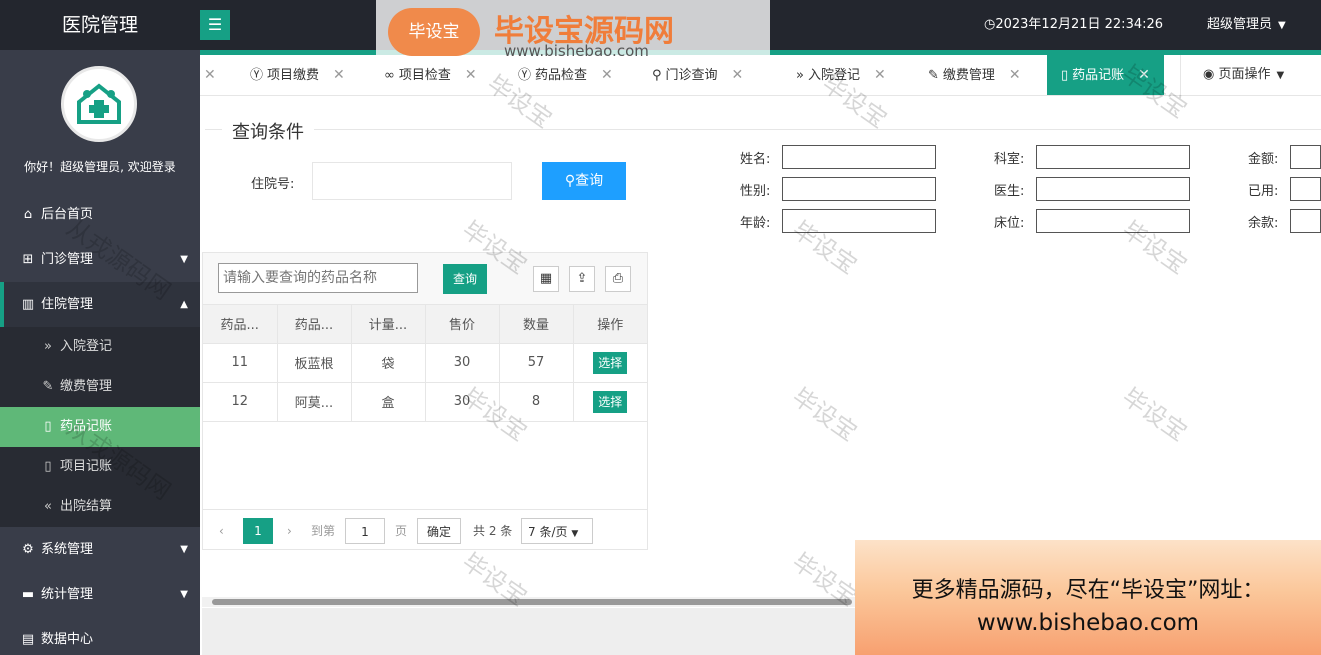 The width and height of the screenshot is (1321, 655). I want to click on doctor-field, so click(1113, 189).